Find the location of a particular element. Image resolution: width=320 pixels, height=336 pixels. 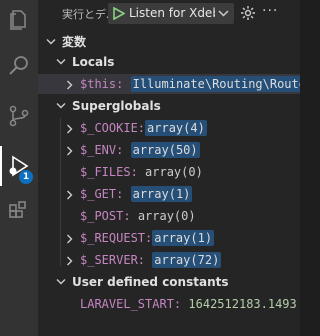

variable-name: $_GET: is located at coordinates (102, 194).